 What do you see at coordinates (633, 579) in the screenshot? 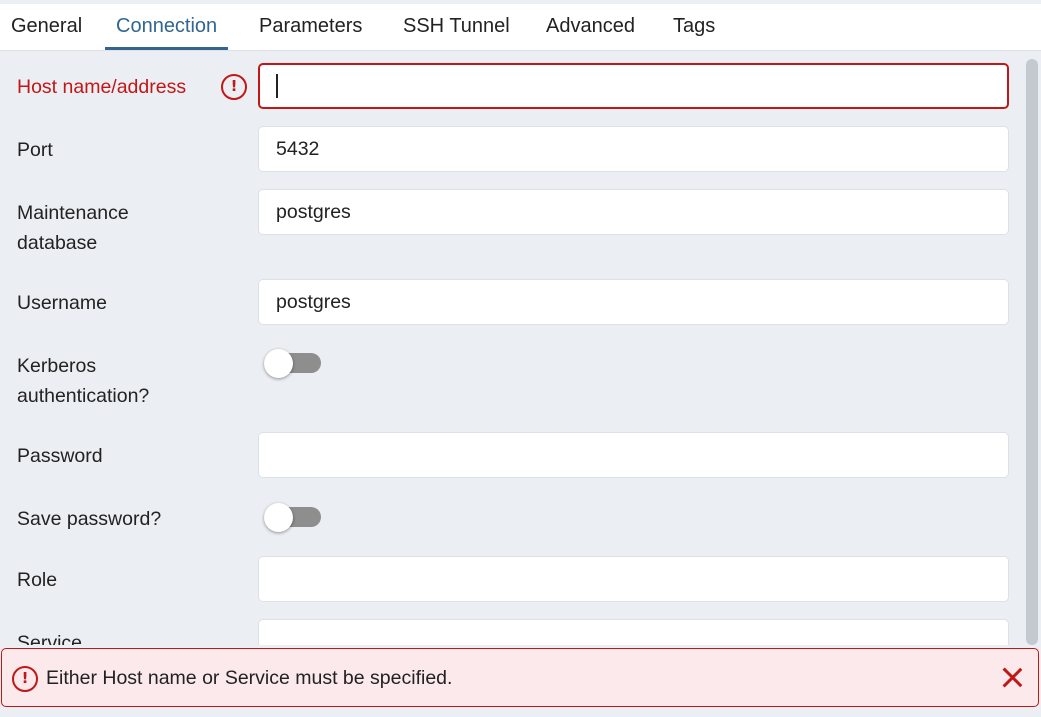
I see `role-input` at bounding box center [633, 579].